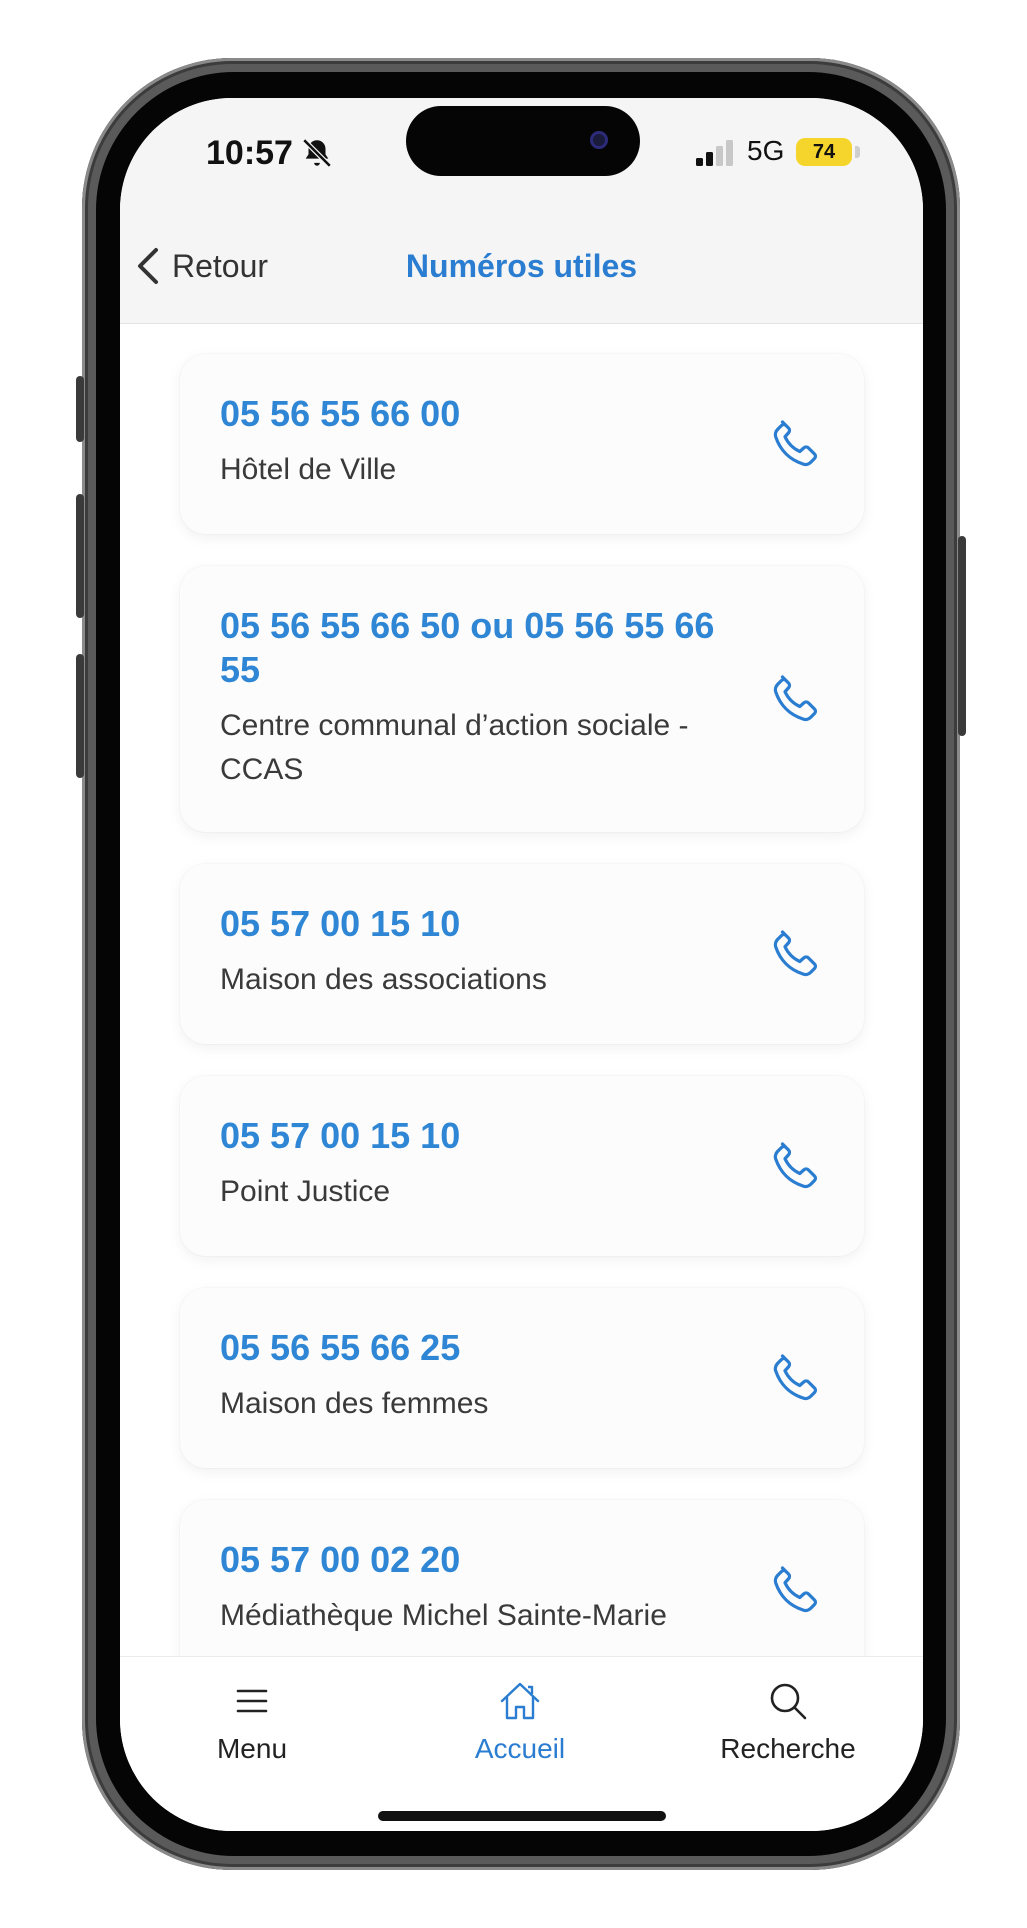 This screenshot has width=1027, height=1928. What do you see at coordinates (454, 747) in the screenshot?
I see `contact-name: Centre communal d’action sociale - CCAS` at bounding box center [454, 747].